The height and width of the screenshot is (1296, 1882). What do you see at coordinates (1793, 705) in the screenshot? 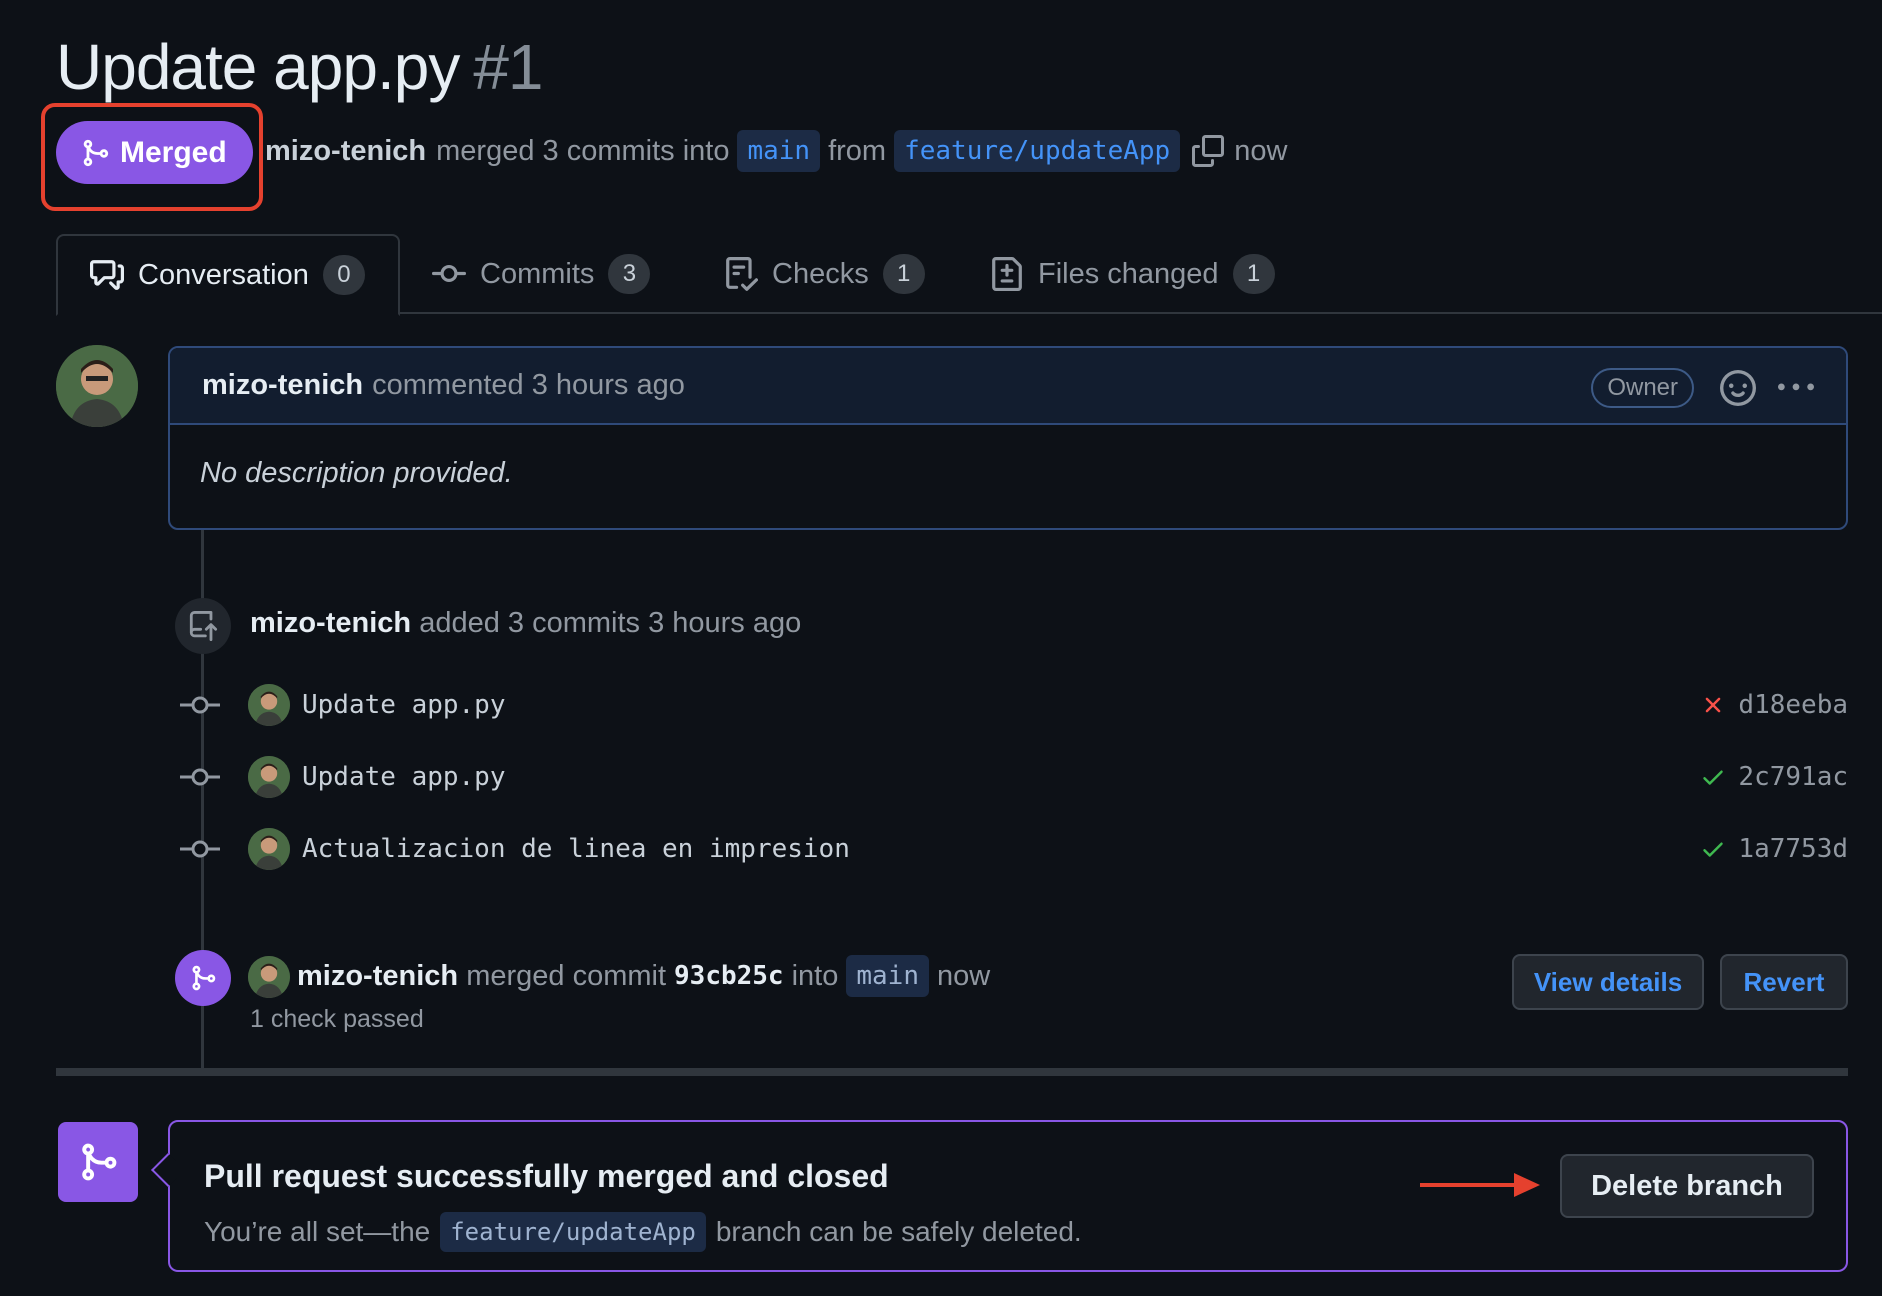
I see `commit-sha-link: d18eeba` at bounding box center [1793, 705].